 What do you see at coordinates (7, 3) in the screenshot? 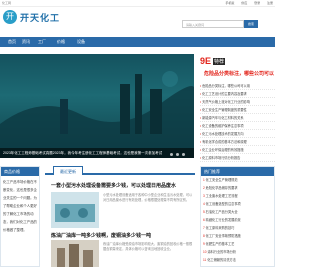
I see `top-bar-site-label: 化工网` at bounding box center [7, 3].